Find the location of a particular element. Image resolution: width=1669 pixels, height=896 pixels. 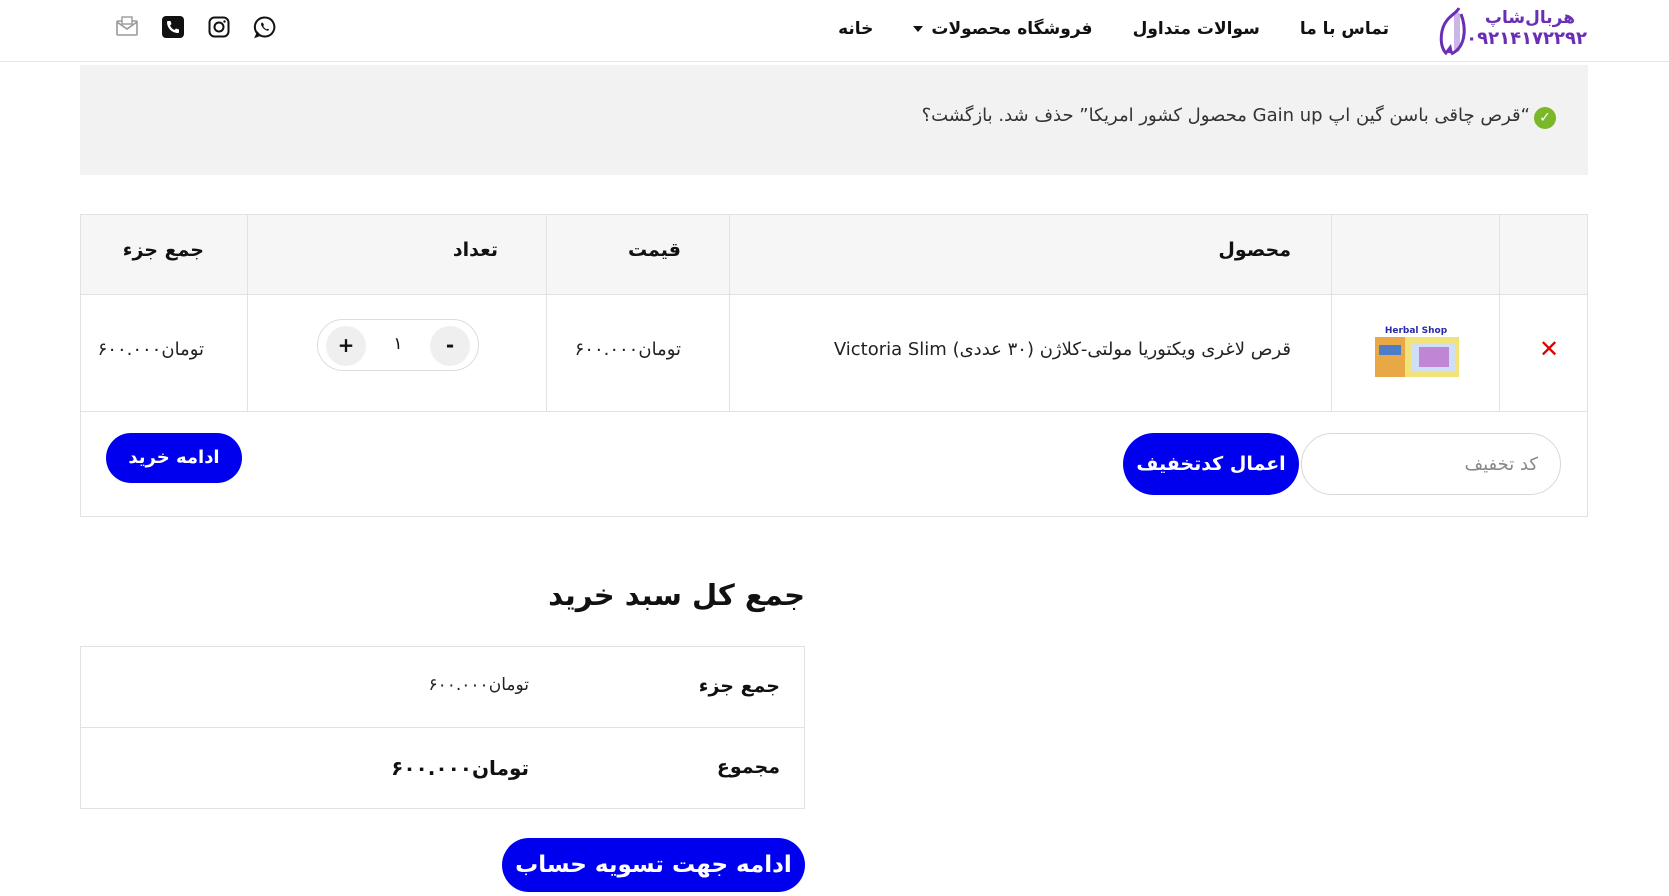

apply-coupon-button: اعمال کدتخفیف is located at coordinates (1211, 464).